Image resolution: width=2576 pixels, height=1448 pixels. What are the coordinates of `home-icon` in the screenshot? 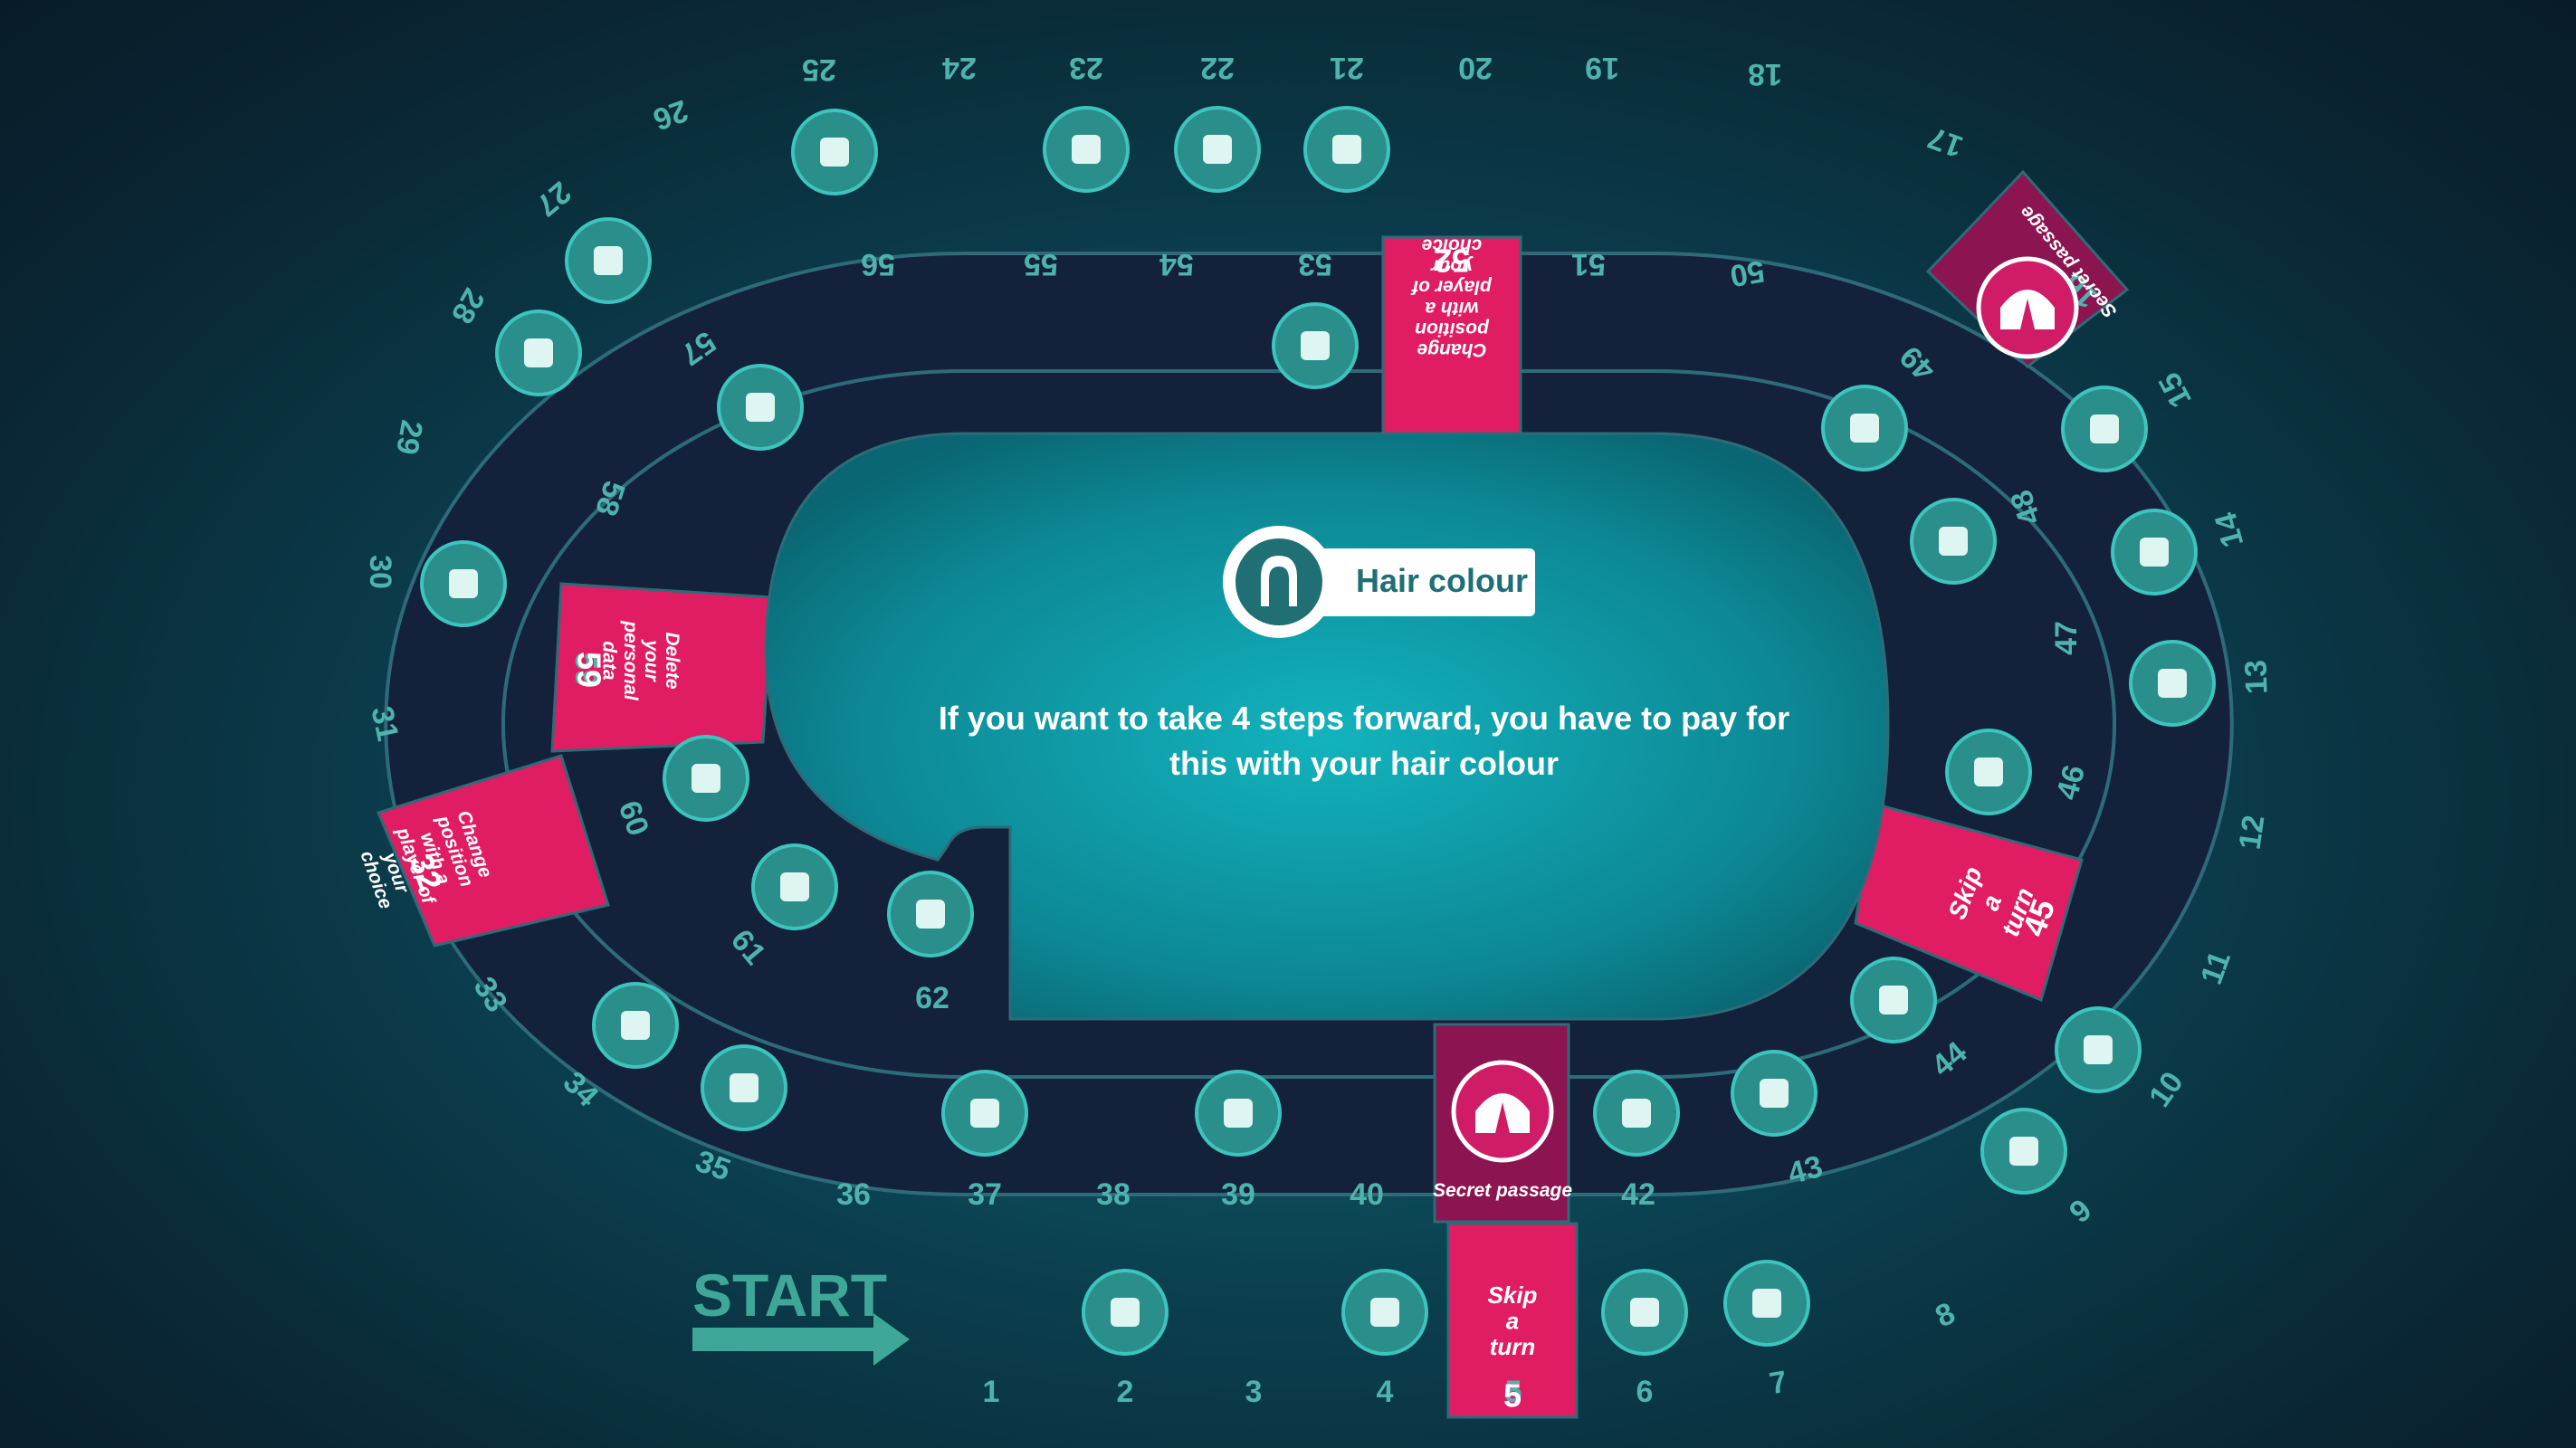 It's located at (1238, 1114).